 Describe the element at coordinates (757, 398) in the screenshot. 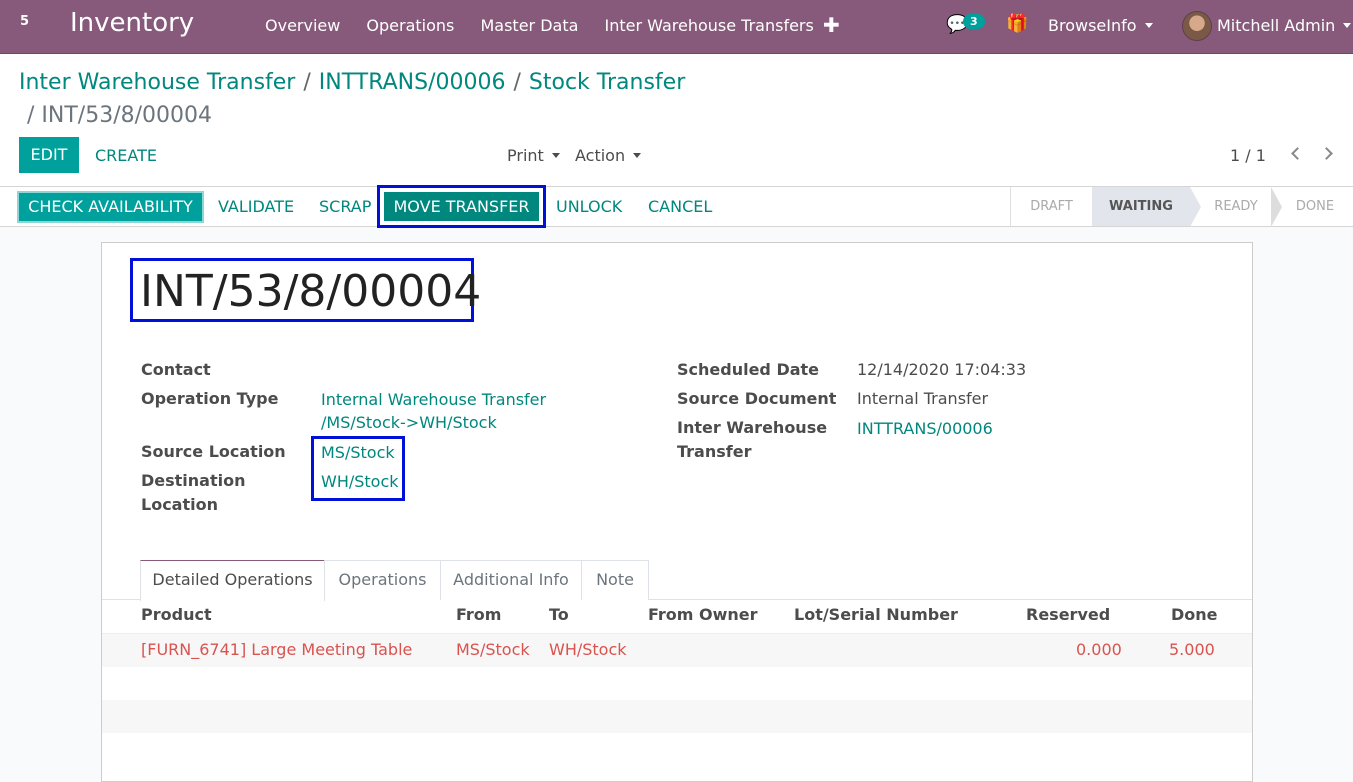

I see `source-document-label: Source Document` at that location.